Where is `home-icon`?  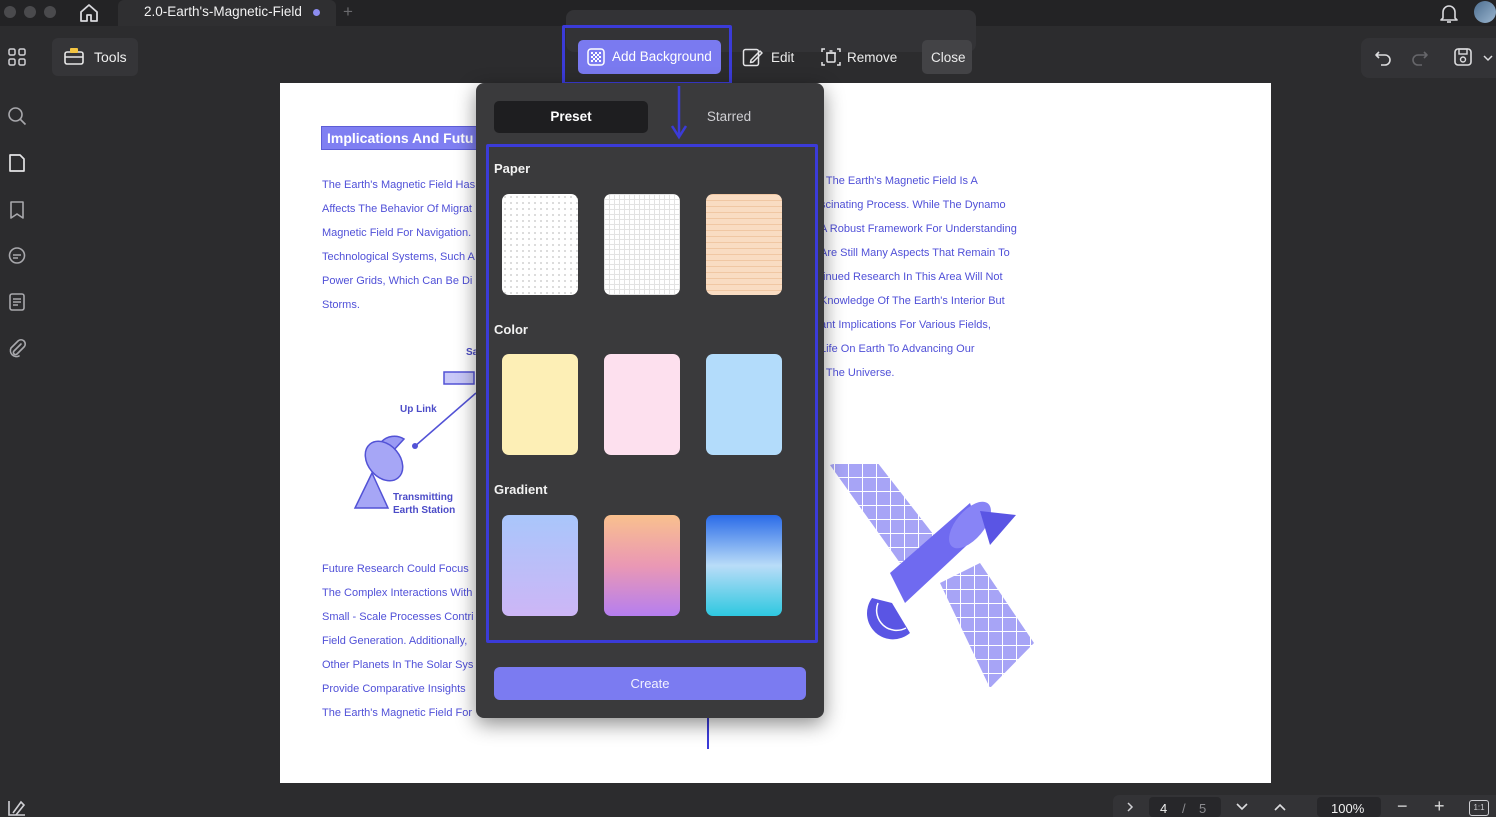 home-icon is located at coordinates (89, 13).